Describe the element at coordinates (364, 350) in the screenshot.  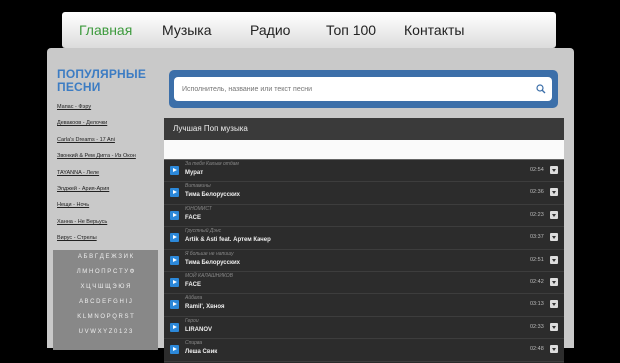
I see `track-row: Спирва Леша Свик 02:48` at that location.